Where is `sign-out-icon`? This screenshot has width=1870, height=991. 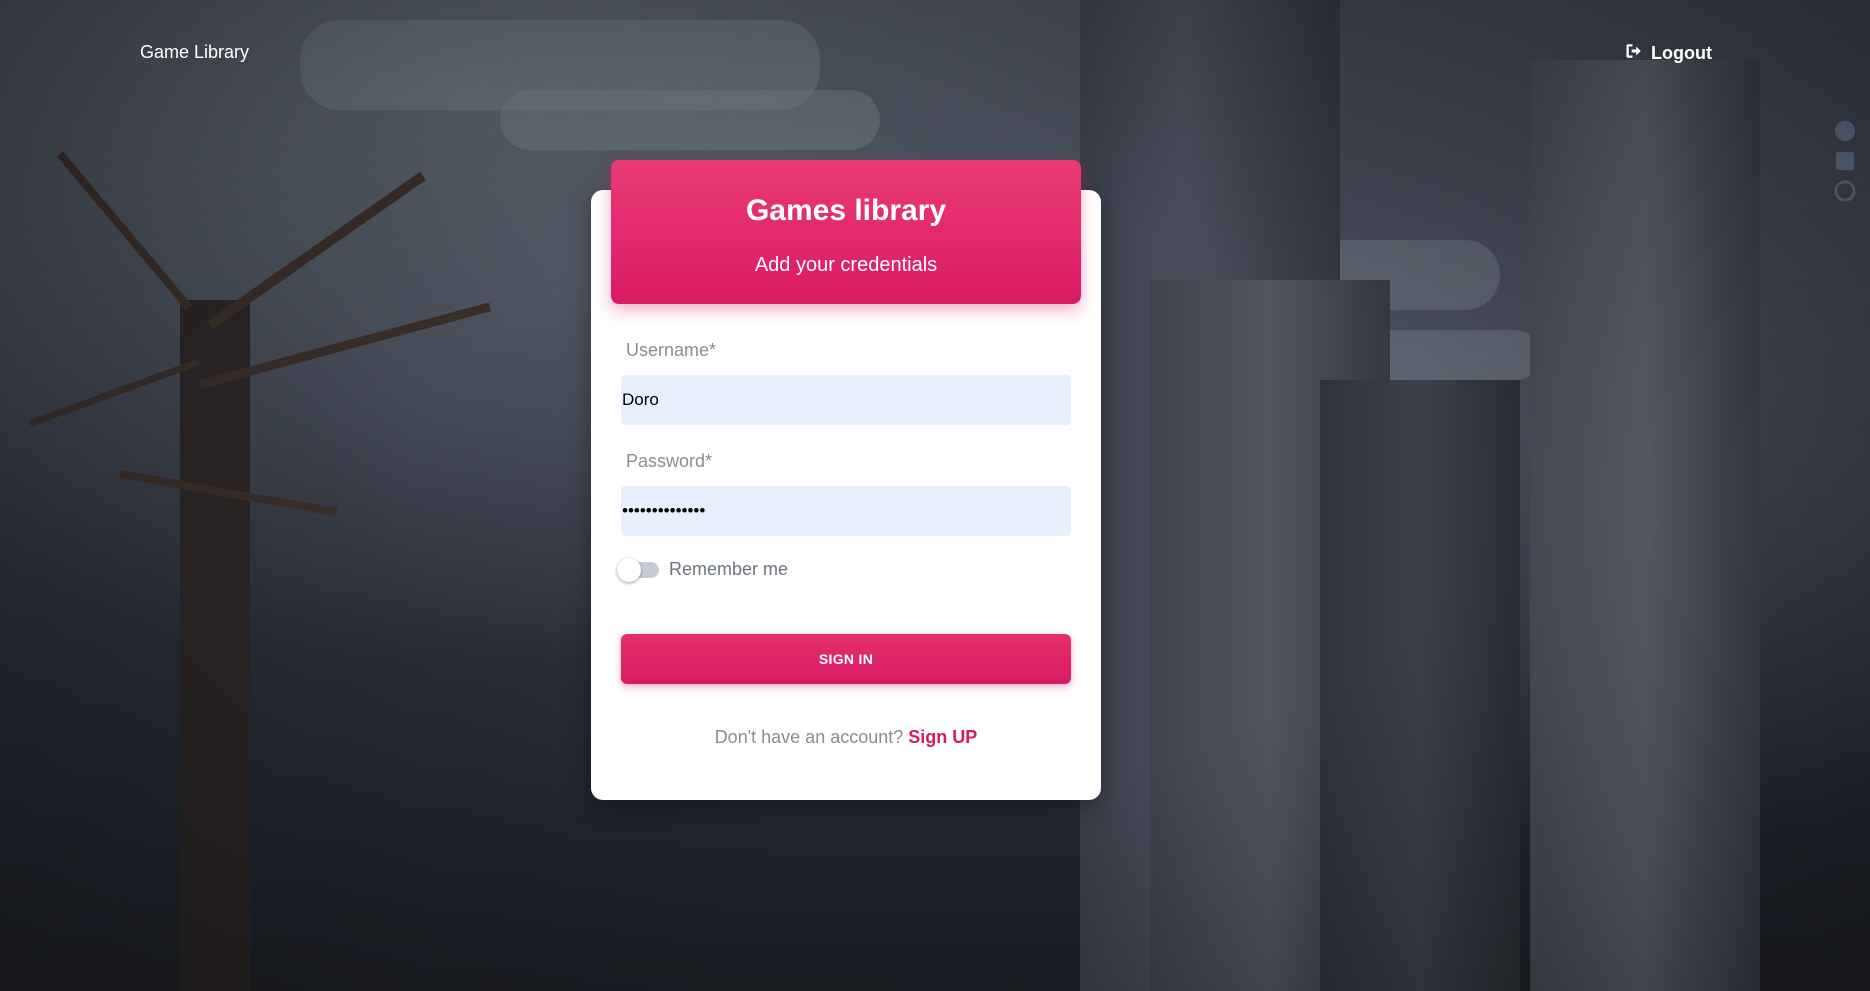
sign-out-icon is located at coordinates (1634, 53).